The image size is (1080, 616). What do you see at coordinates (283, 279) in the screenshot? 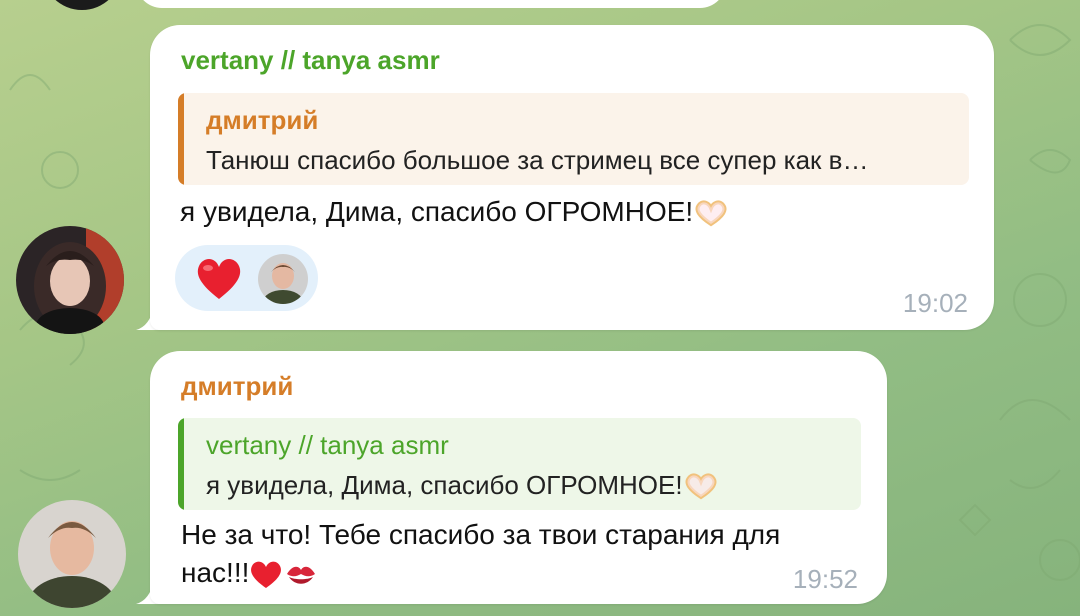
I see `reactor-avatar` at bounding box center [283, 279].